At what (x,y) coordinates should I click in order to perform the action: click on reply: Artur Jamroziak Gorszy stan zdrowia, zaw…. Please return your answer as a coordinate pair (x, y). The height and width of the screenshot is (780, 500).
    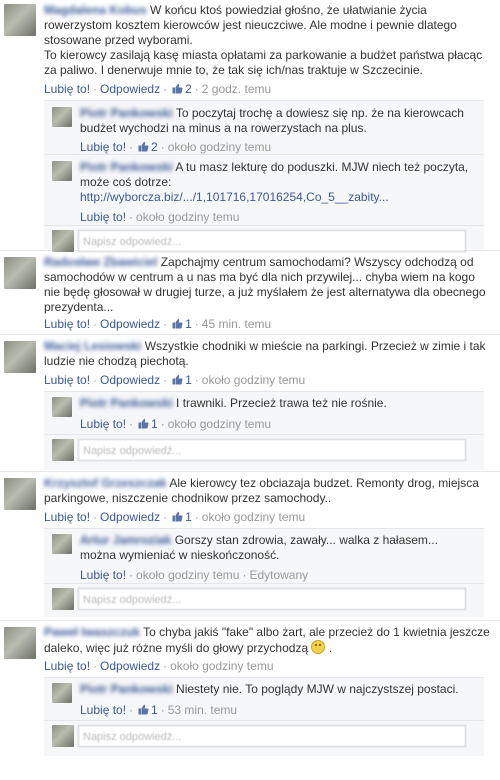
    Looking at the image, I should click on (264, 556).